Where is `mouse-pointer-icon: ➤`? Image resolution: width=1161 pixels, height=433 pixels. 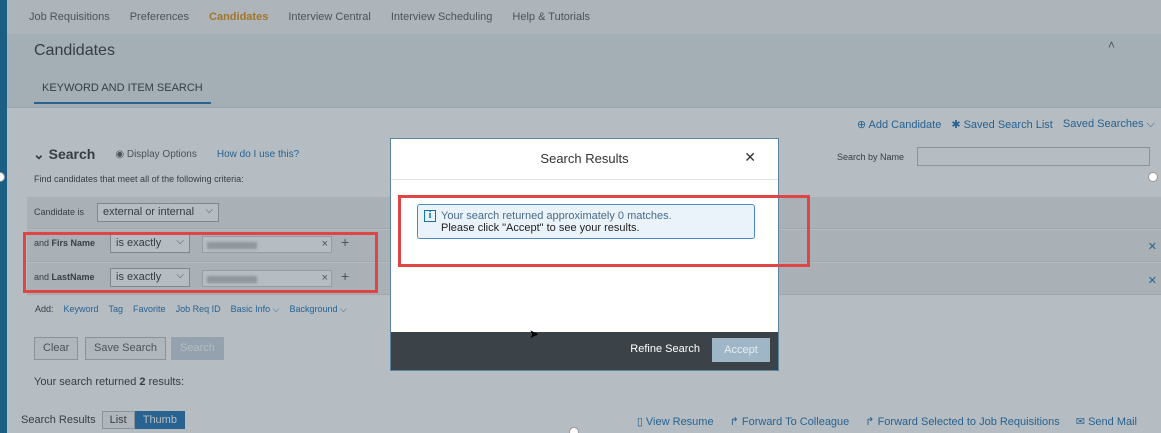
mouse-pointer-icon: ➤ is located at coordinates (534, 334).